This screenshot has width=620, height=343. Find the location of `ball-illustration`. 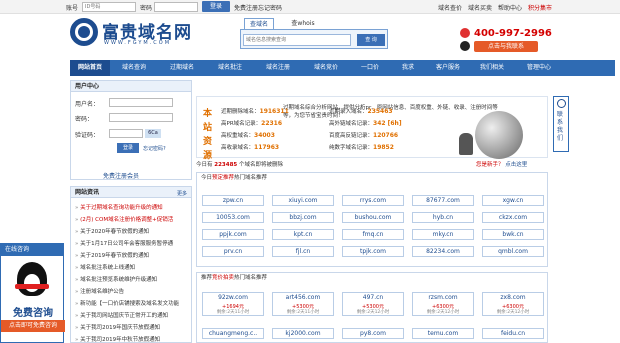

ball-illustration is located at coordinates (499, 135).